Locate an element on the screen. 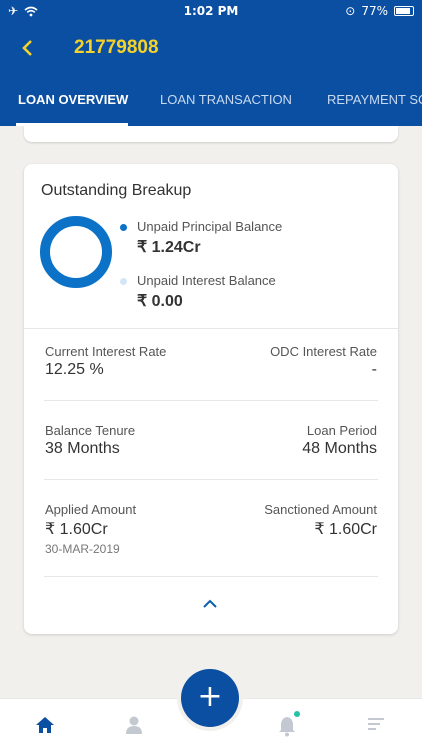 The image size is (422, 750). back-button is located at coordinates (27, 50).